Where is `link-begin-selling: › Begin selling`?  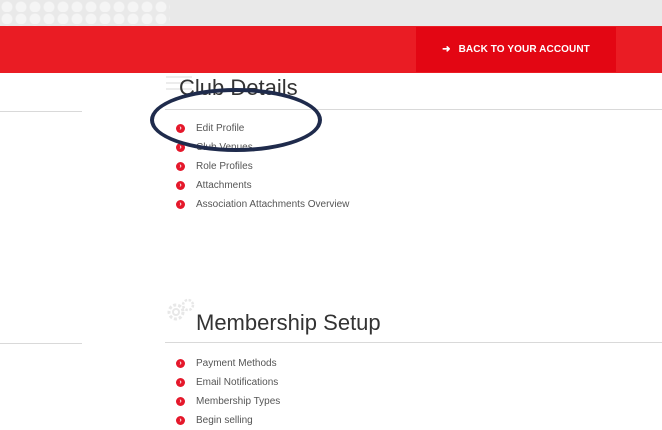 link-begin-selling: › Begin selling is located at coordinates (228, 420).